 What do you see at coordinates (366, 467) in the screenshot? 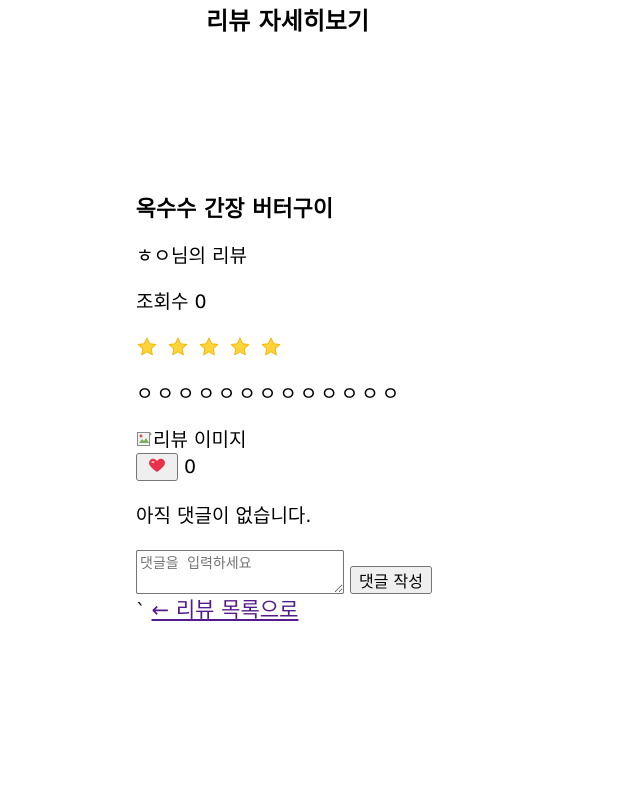
I see `like-row: 0` at bounding box center [366, 467].